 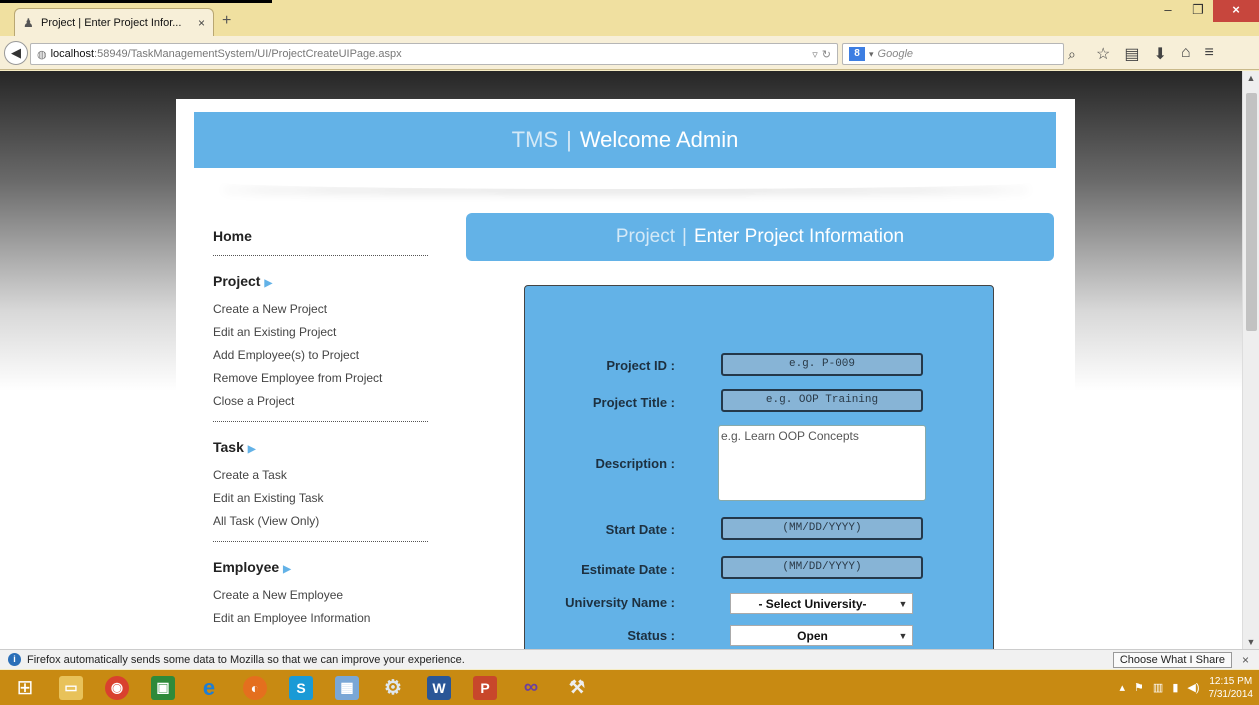 What do you see at coordinates (228, 447) in the screenshot?
I see `sidebar-group-title: Task` at bounding box center [228, 447].